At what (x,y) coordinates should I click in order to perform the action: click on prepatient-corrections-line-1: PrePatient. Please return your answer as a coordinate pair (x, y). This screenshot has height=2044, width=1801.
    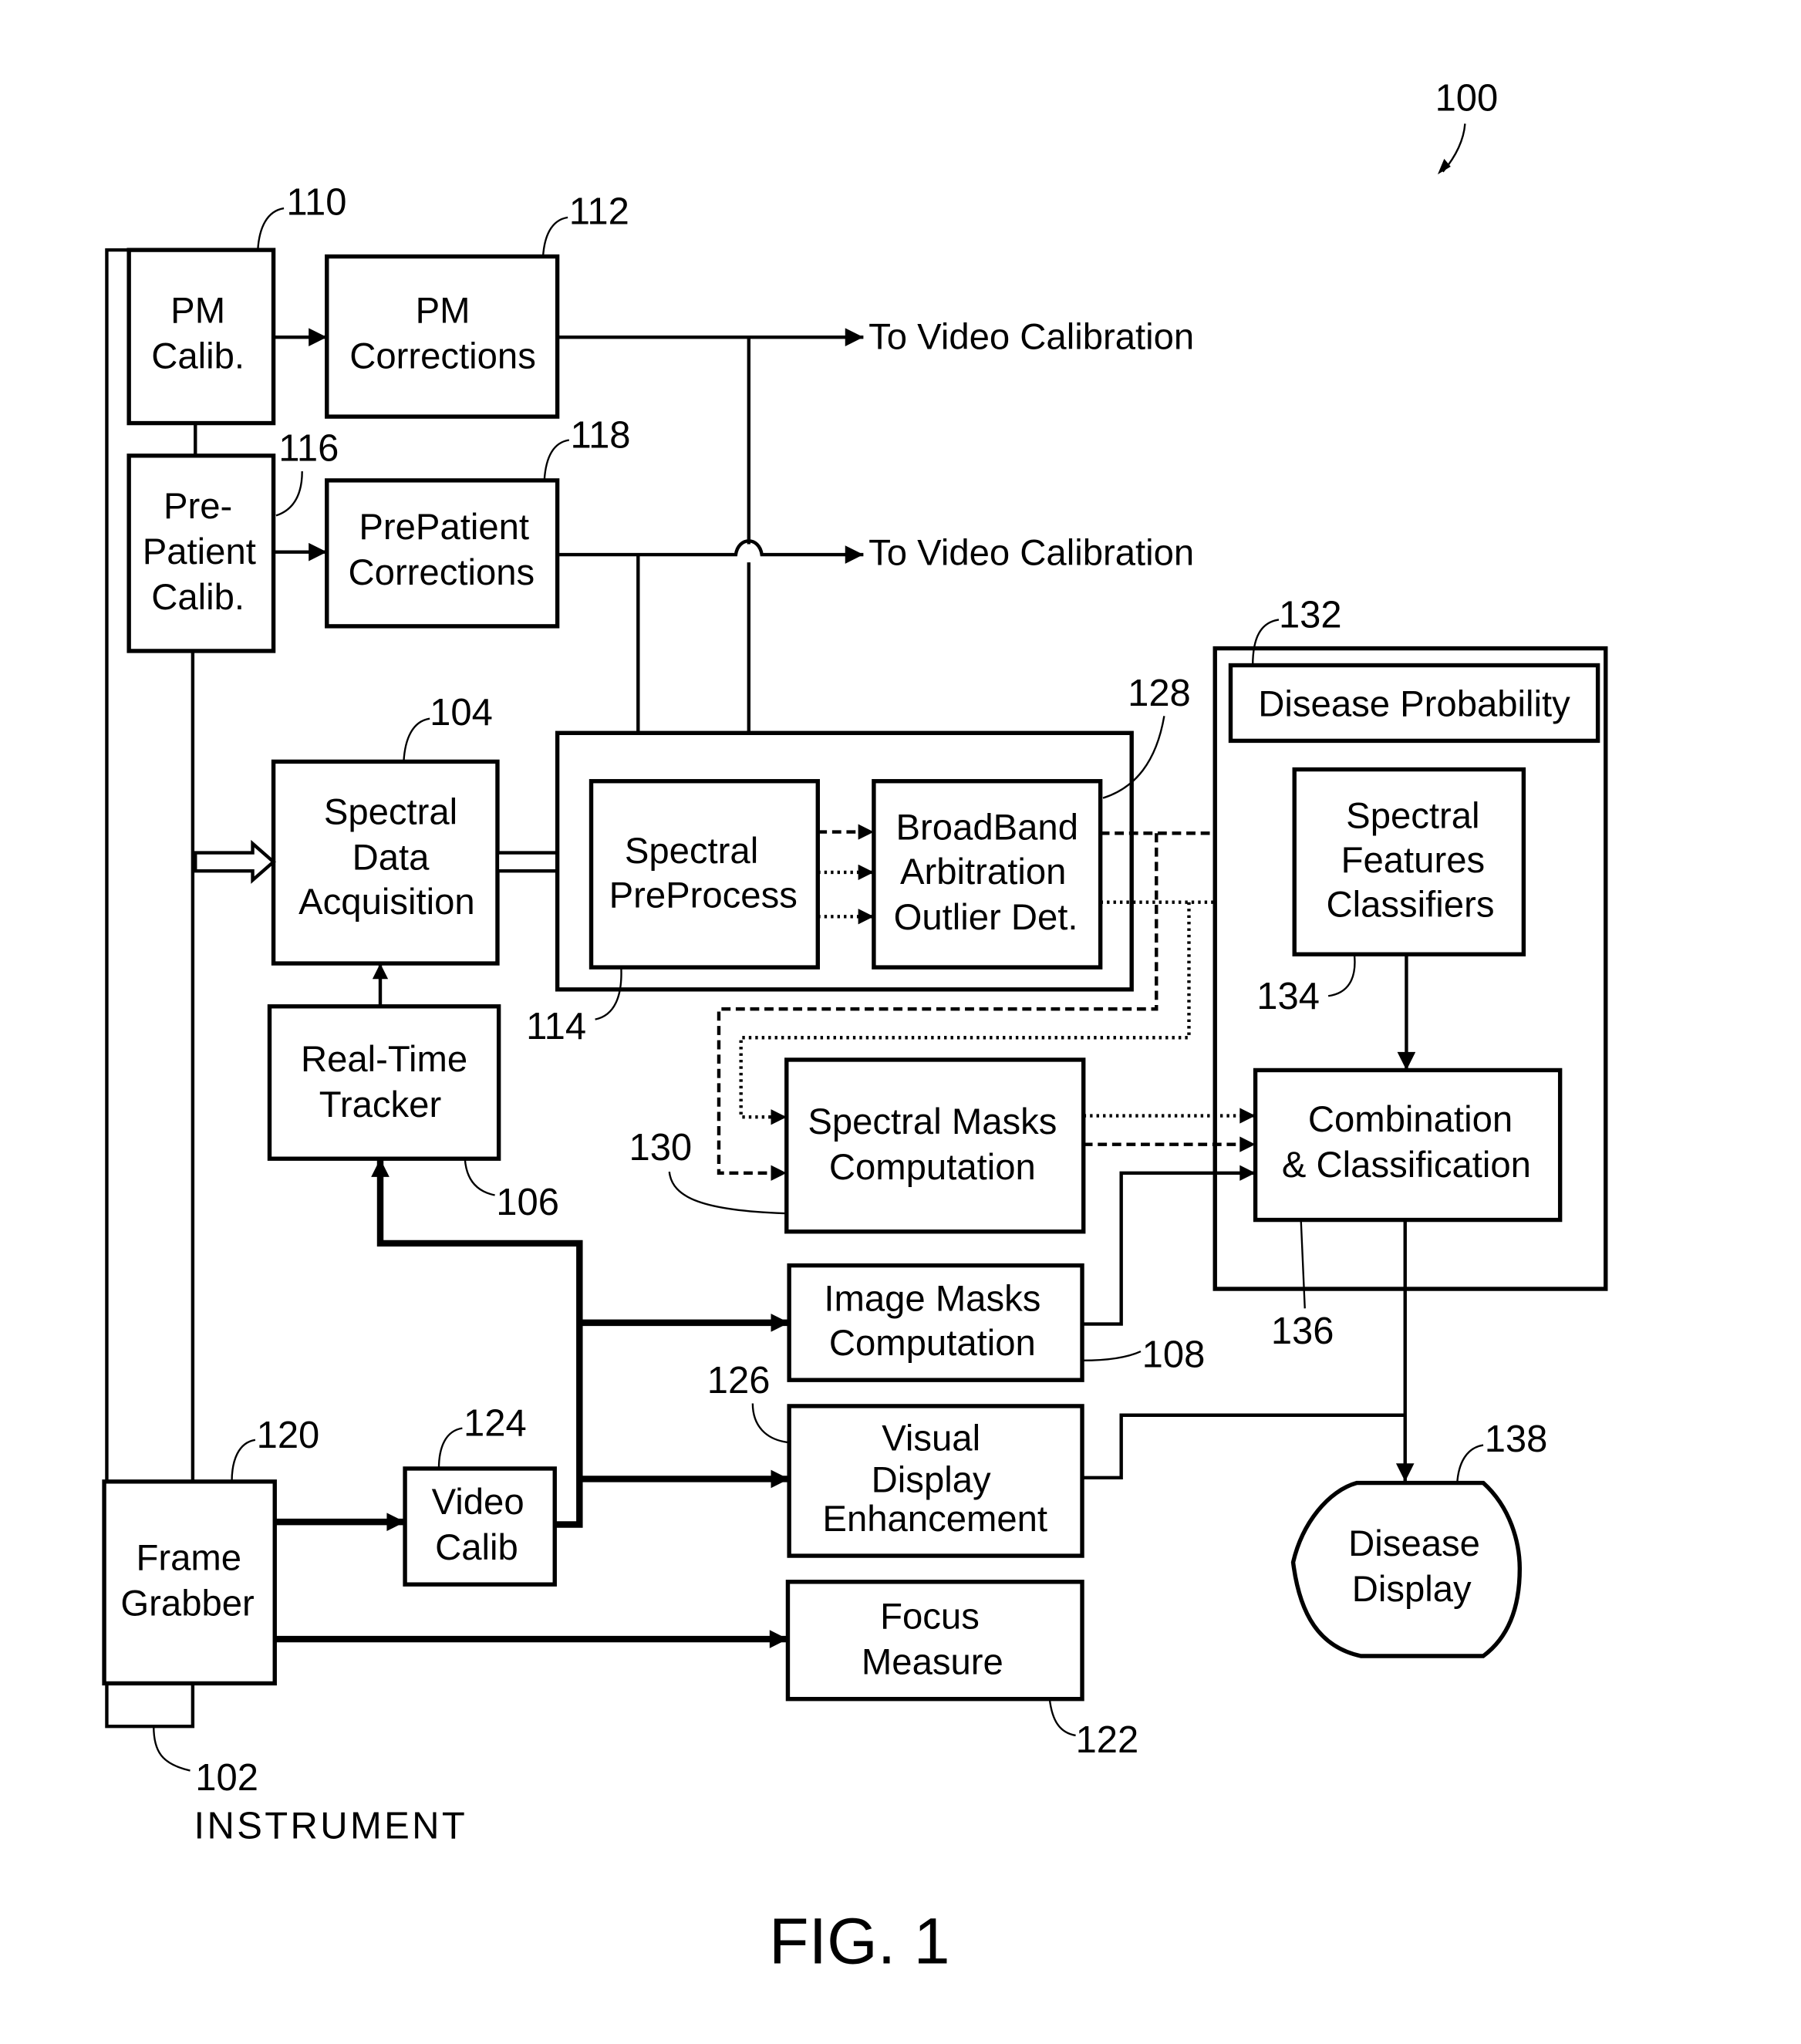
    Looking at the image, I should click on (444, 527).